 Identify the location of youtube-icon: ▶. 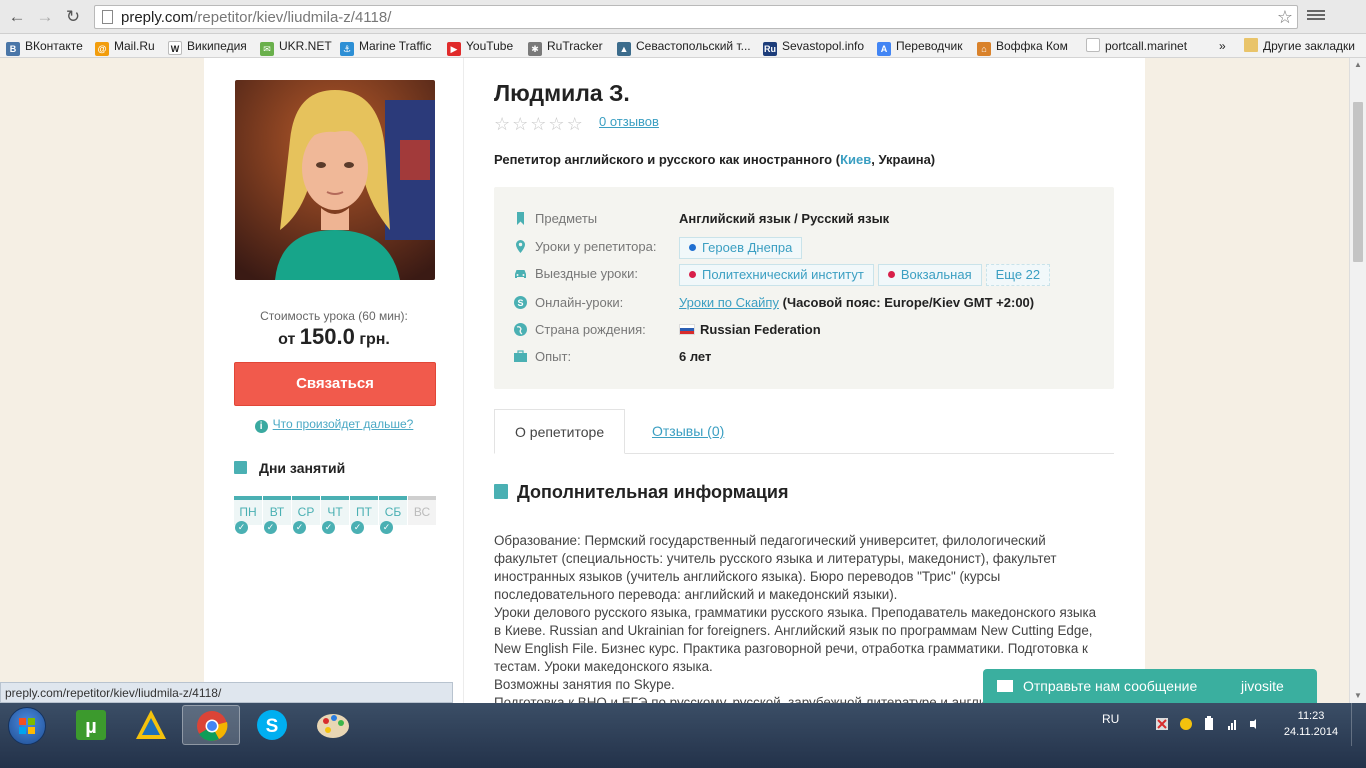
(454, 49).